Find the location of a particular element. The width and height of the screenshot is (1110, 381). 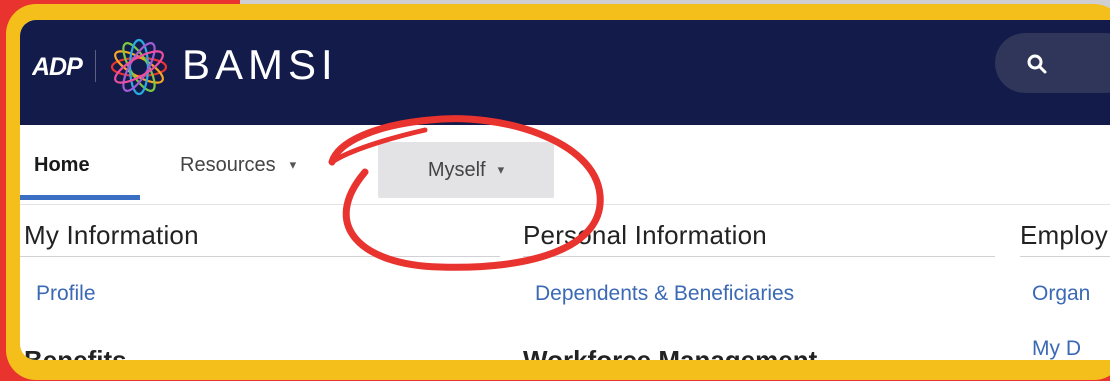

link-organization: Organ is located at coordinates (1061, 294).